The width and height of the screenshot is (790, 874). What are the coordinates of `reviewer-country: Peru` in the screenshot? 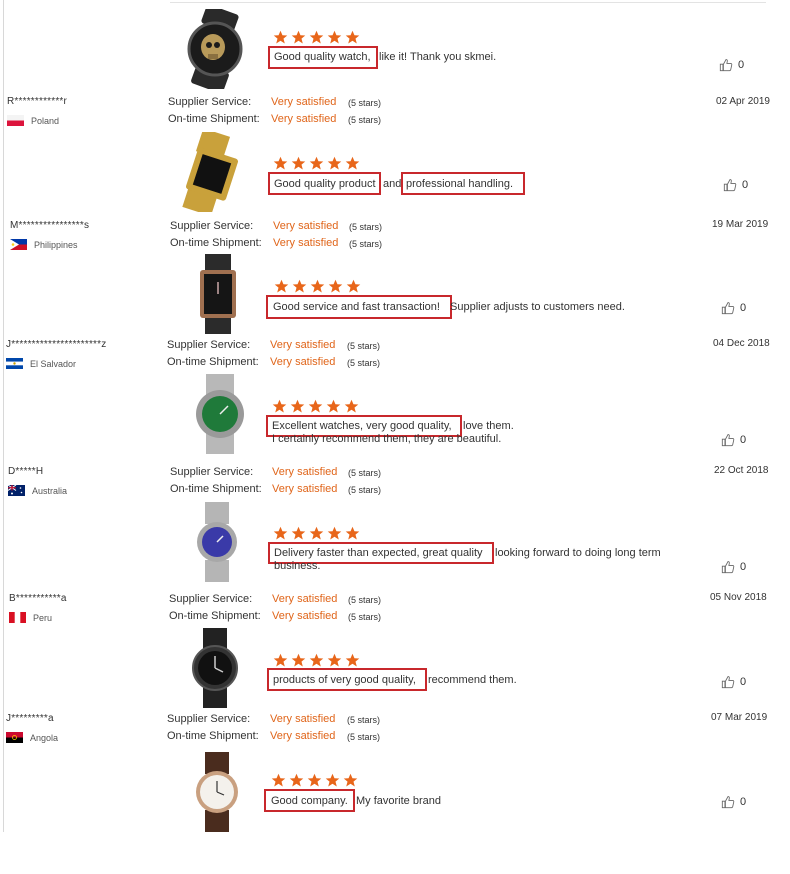 It's located at (30, 617).